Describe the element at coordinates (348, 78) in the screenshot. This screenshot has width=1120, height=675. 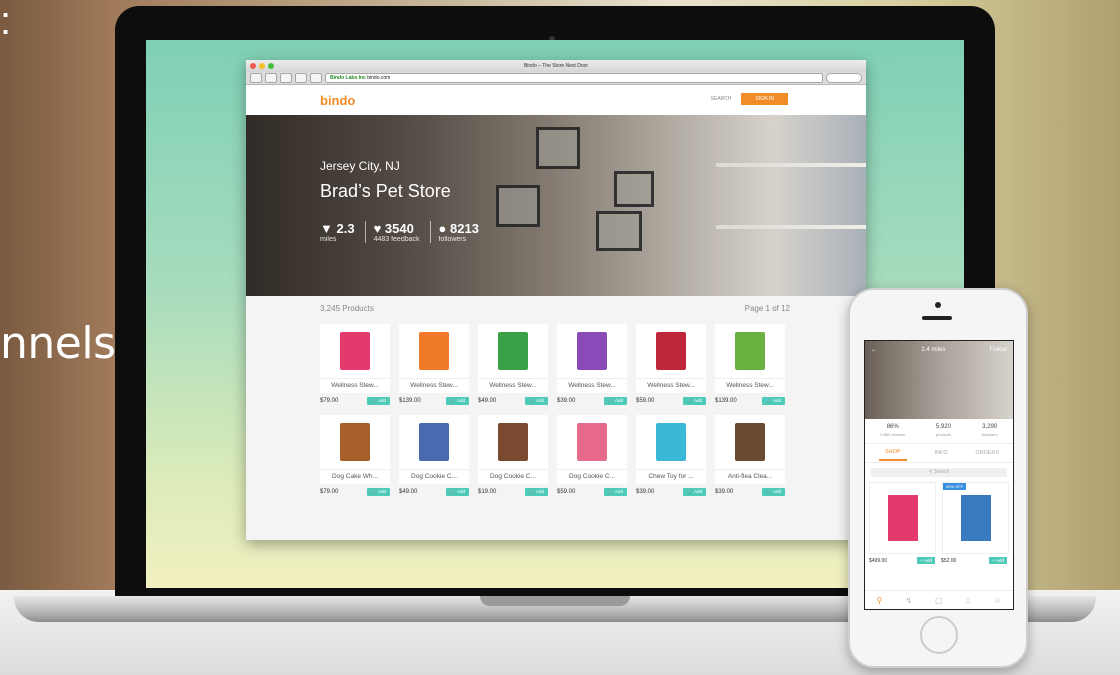
I see `url-certificate: Bindo Labs Inc` at that location.